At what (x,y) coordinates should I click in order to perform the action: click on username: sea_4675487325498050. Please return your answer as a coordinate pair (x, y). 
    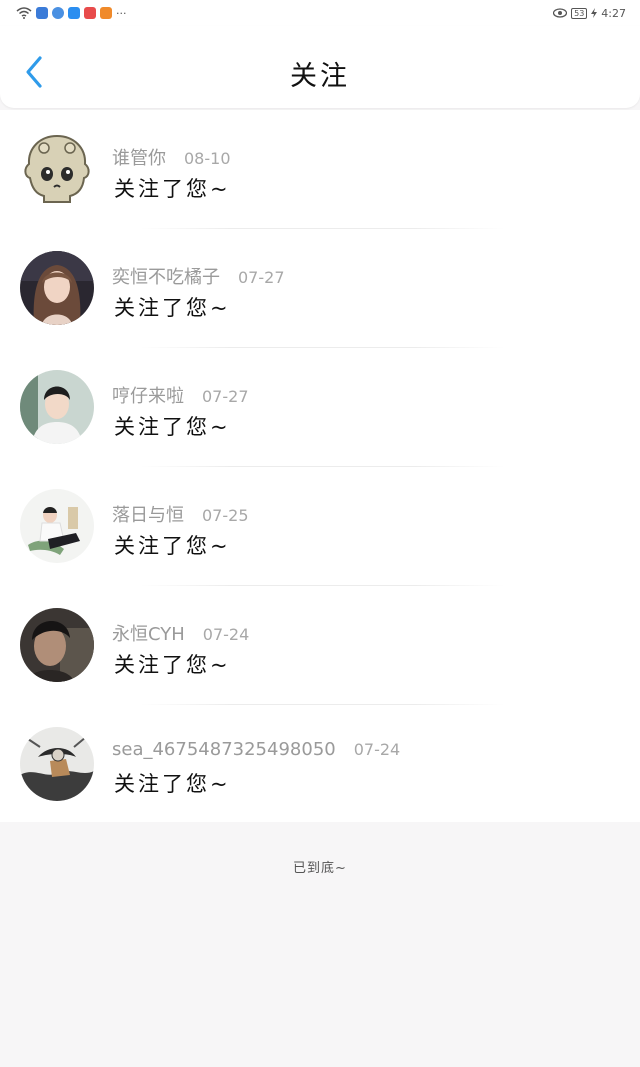
    Looking at the image, I should click on (224, 749).